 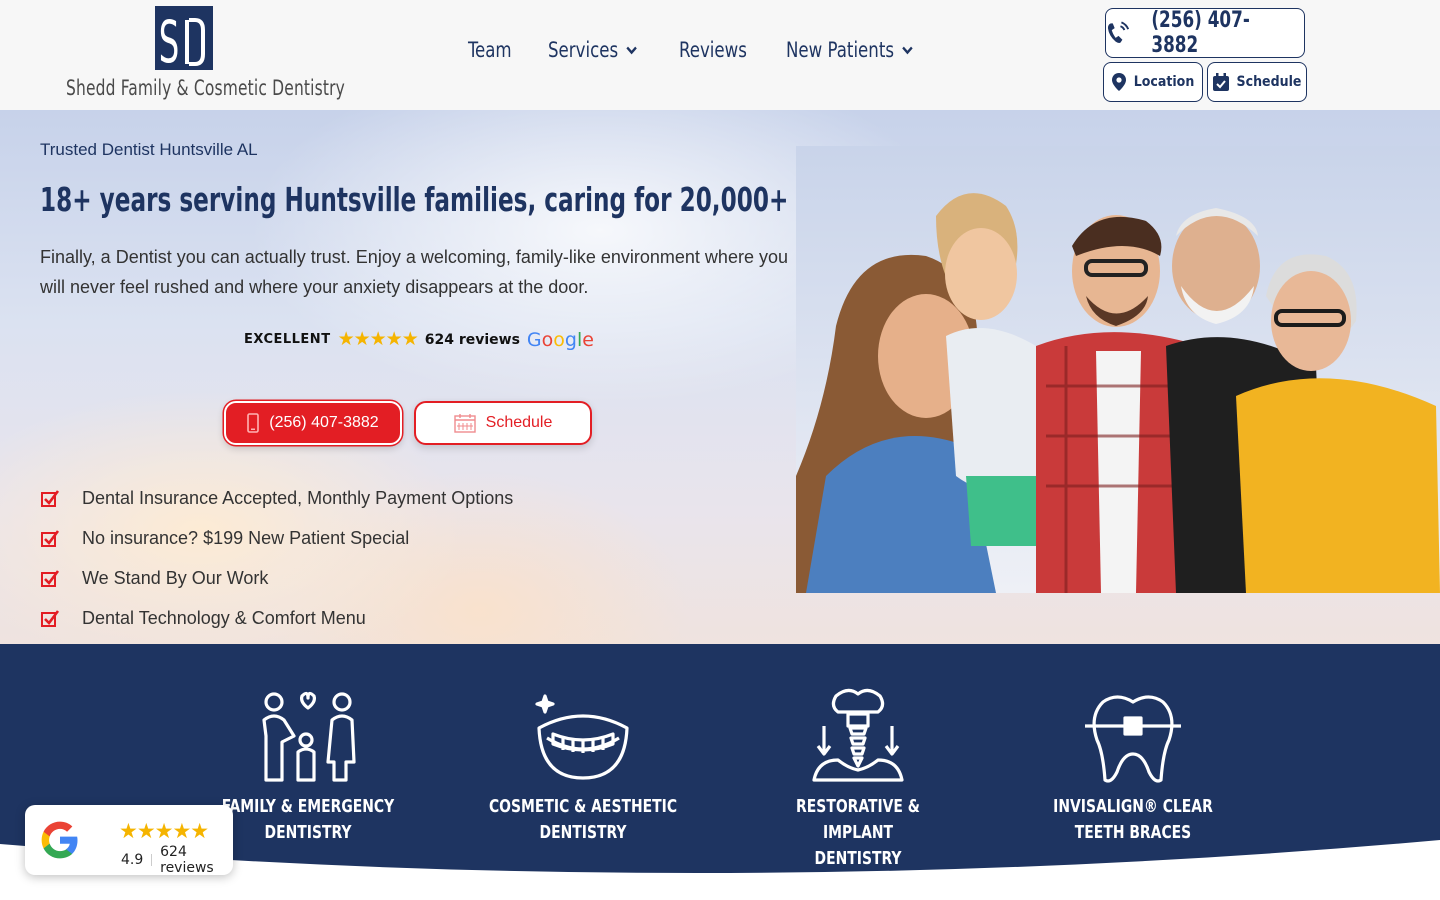 What do you see at coordinates (1118, 32) in the screenshot?
I see `phone-icon` at bounding box center [1118, 32].